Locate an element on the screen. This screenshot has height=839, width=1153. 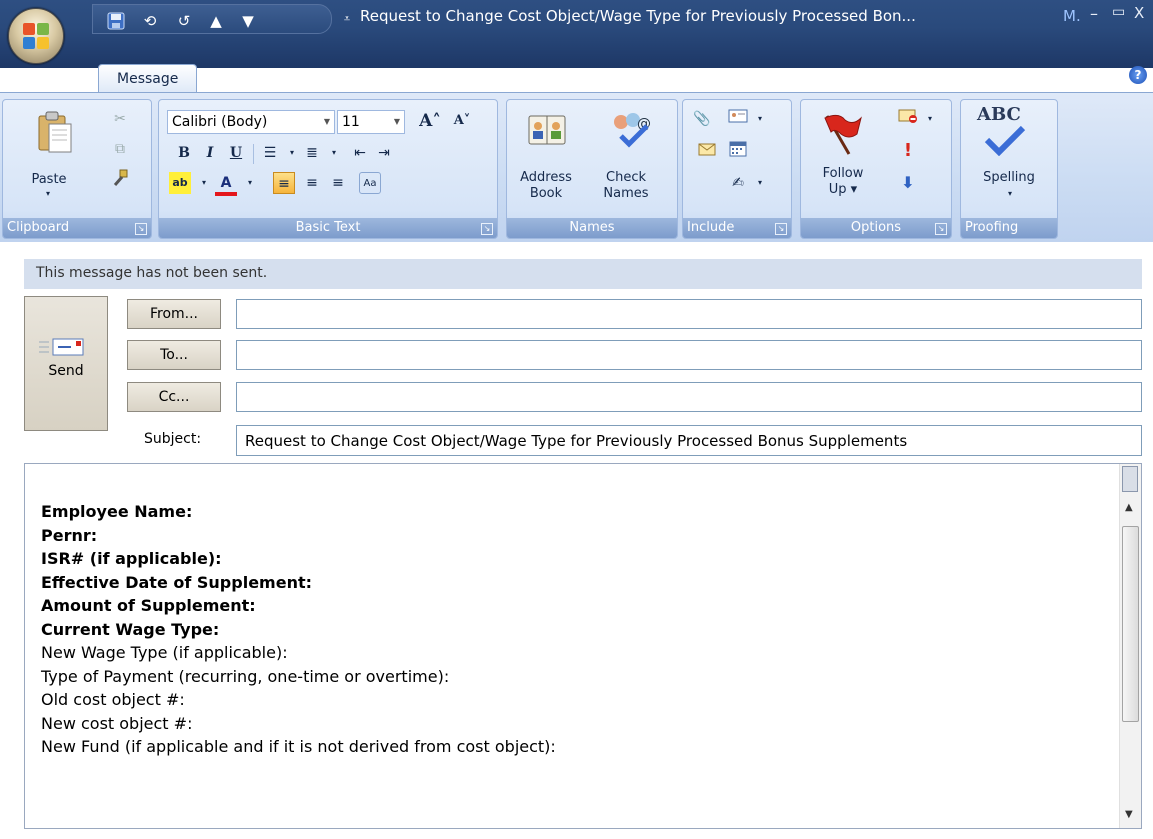
align-right-icon: ≡ is located at coordinates (338, 183).